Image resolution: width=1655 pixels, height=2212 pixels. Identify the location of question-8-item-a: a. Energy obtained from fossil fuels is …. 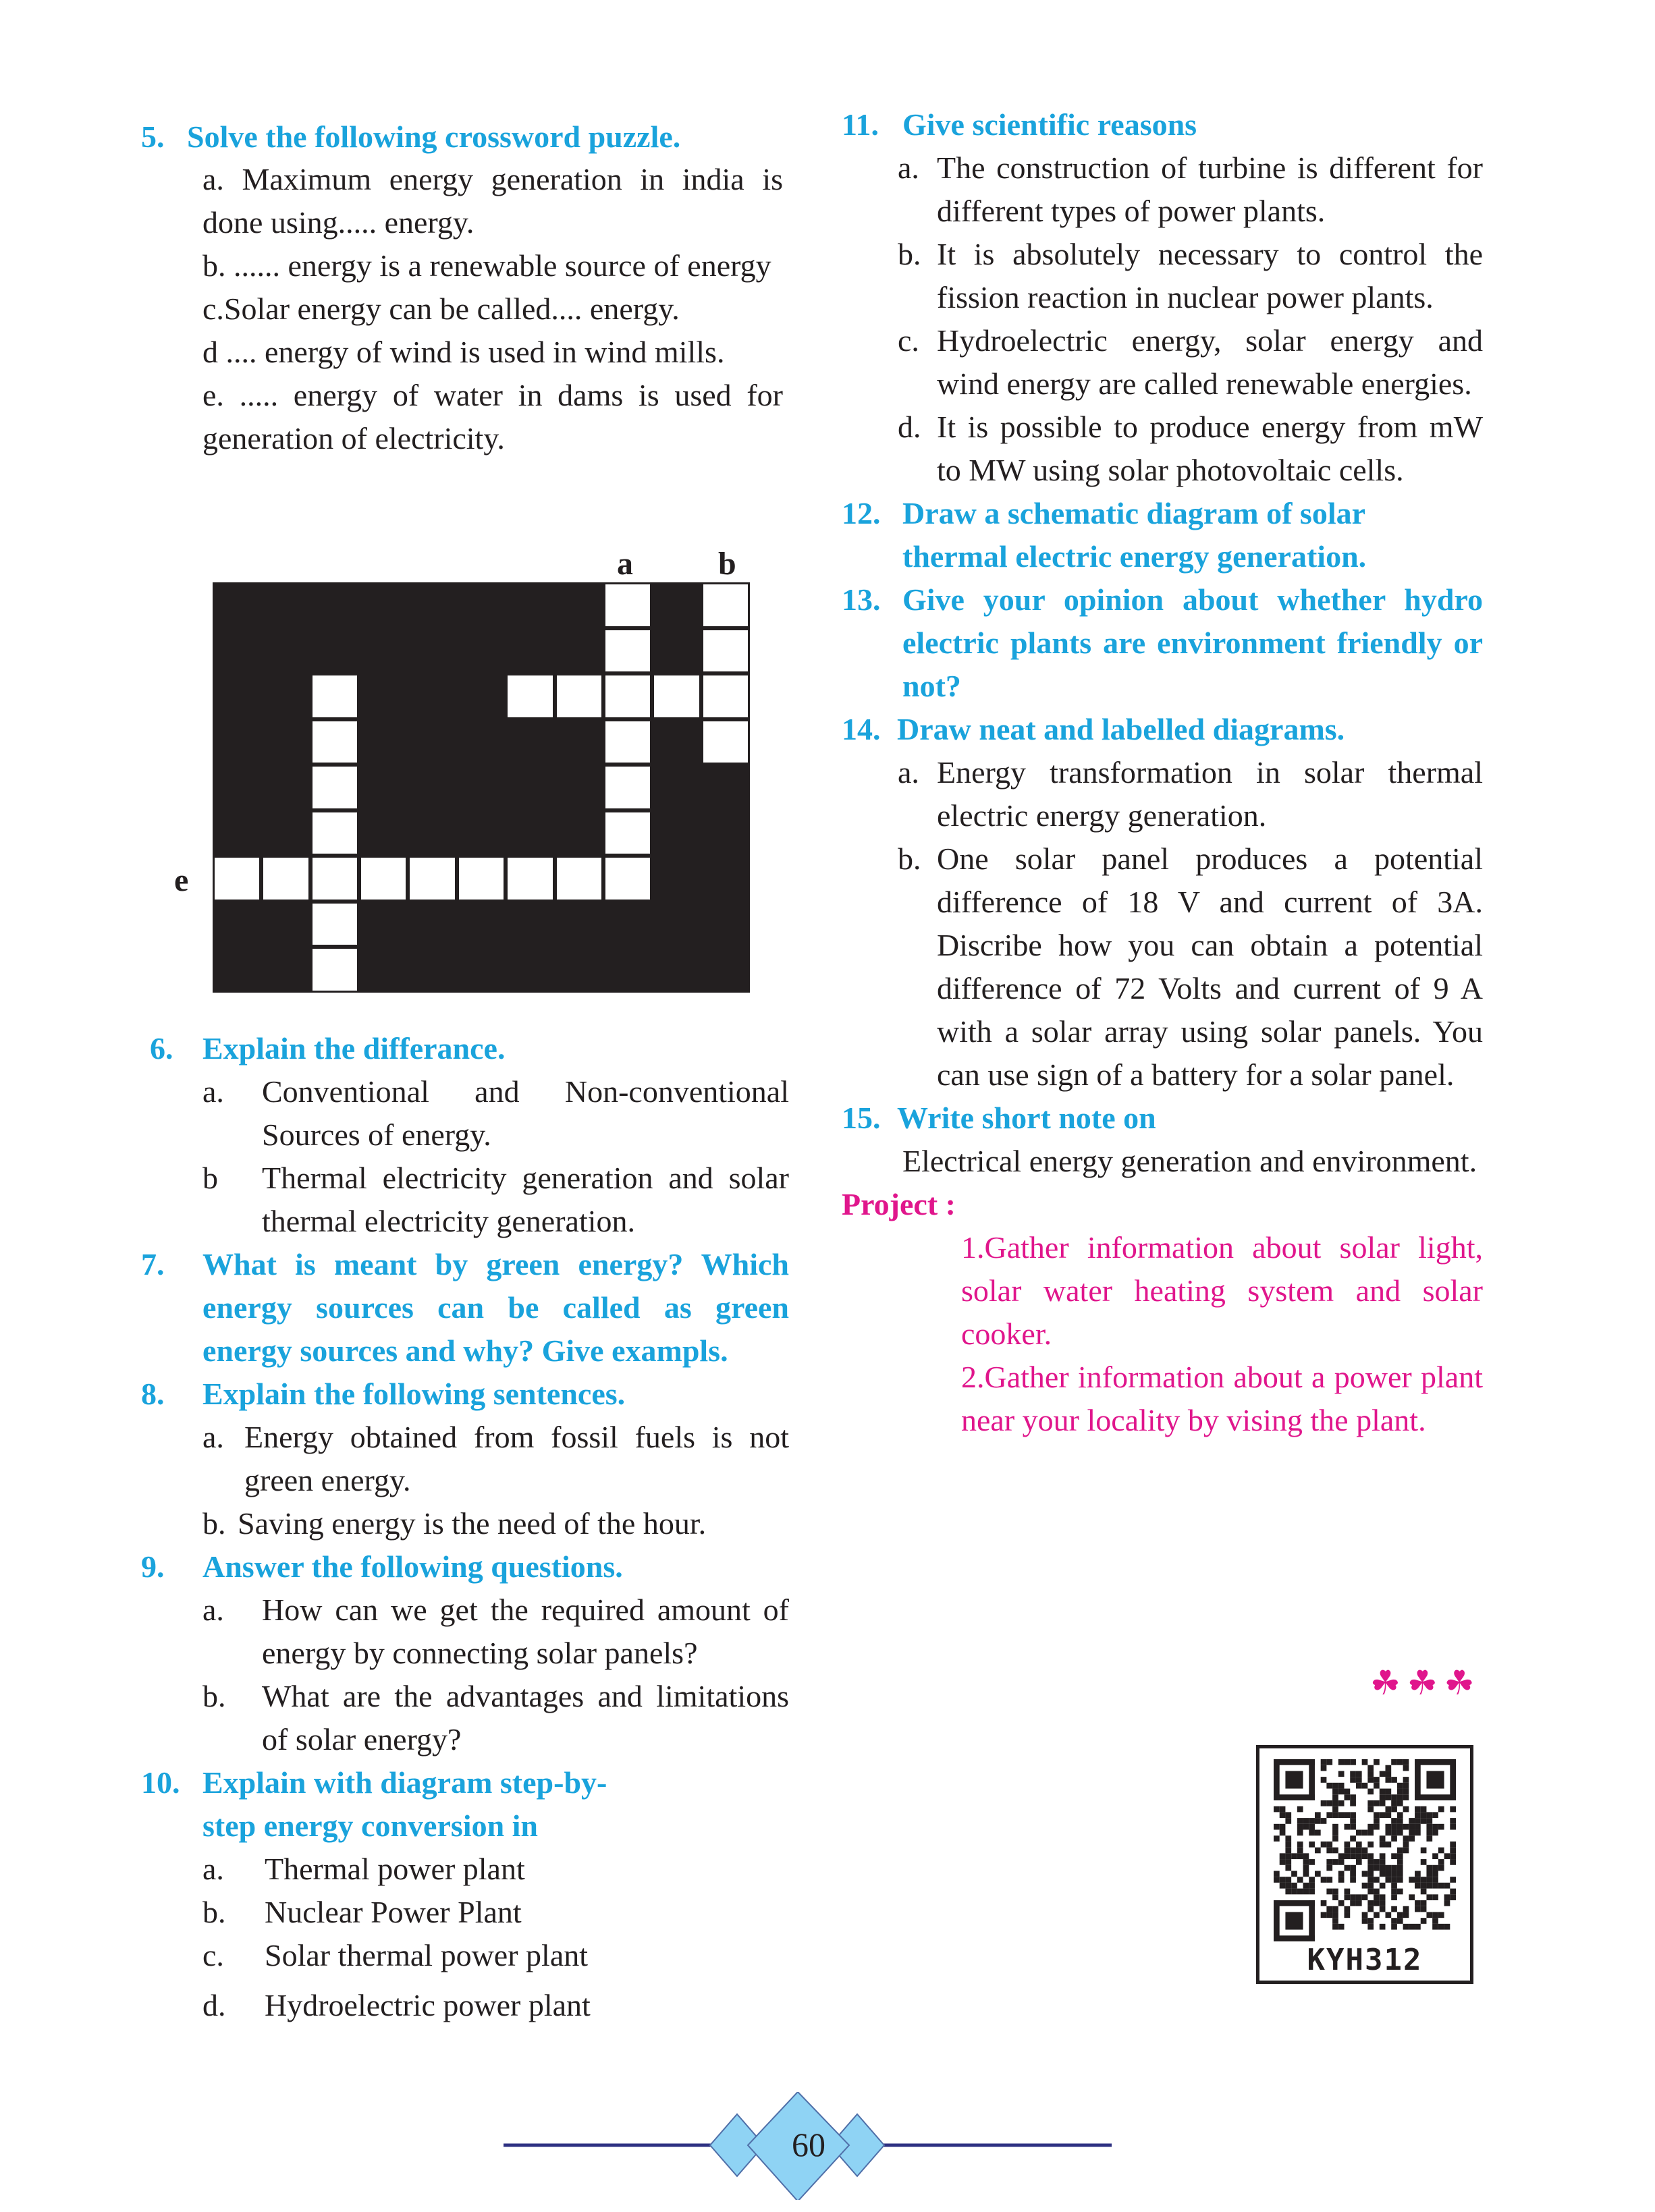
(465, 1459).